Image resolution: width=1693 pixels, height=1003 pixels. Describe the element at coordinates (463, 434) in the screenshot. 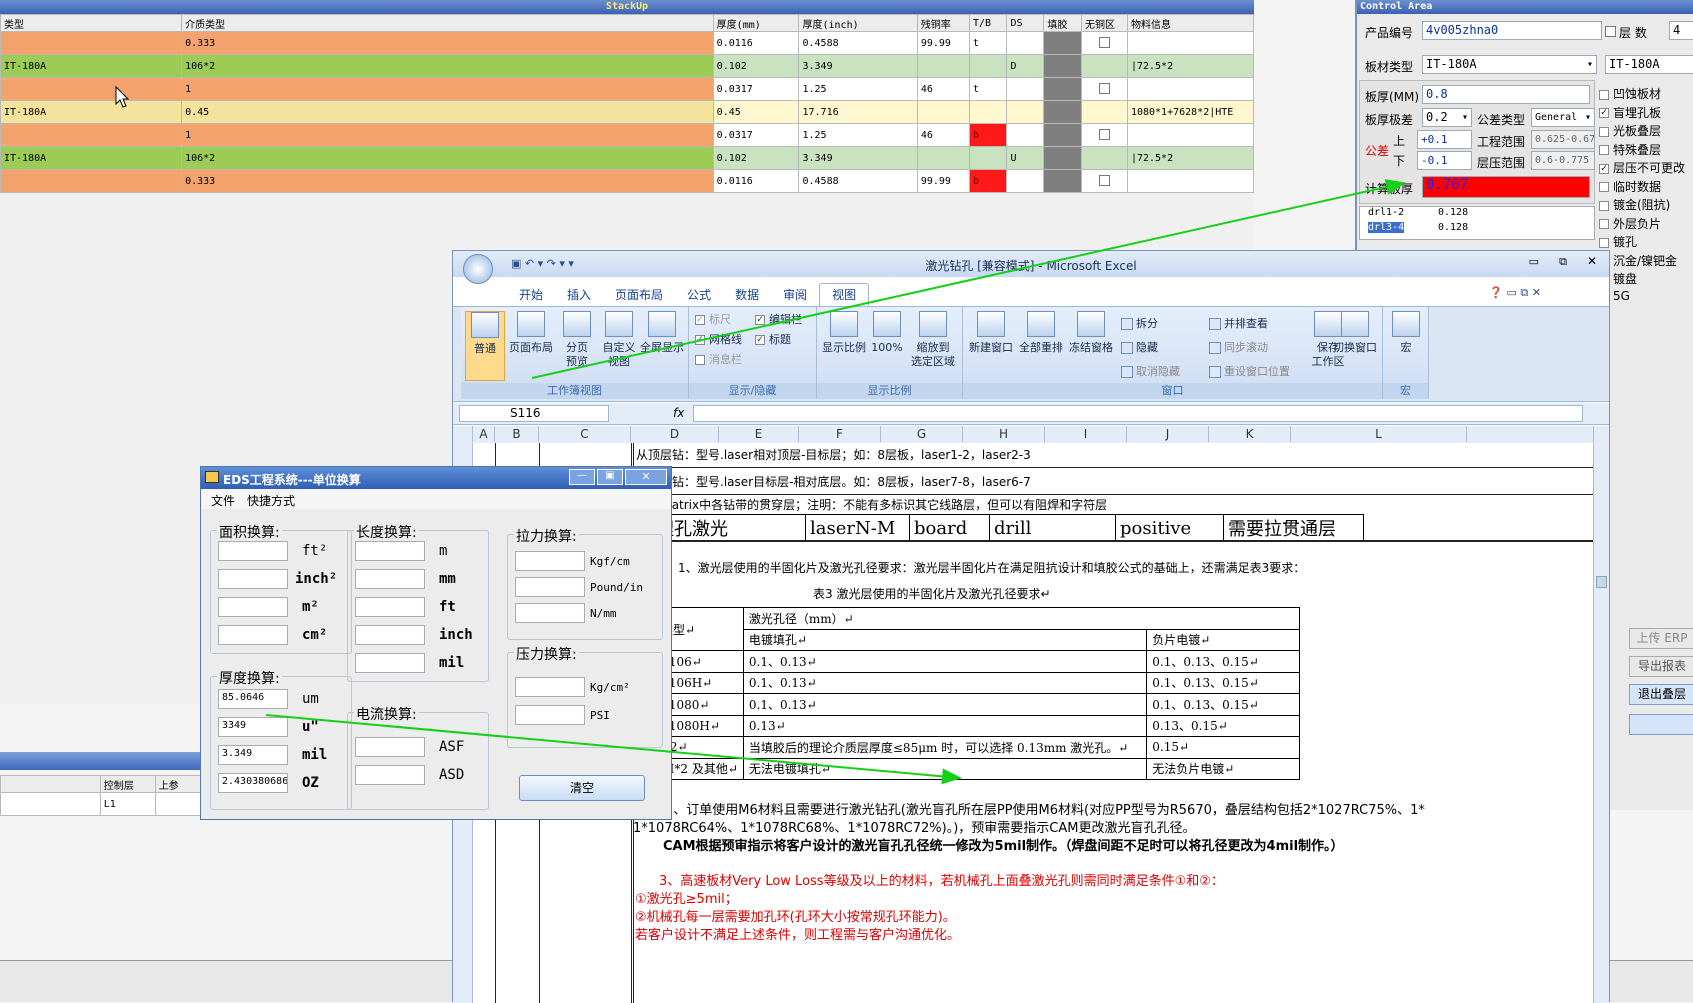

I see `column-header` at that location.